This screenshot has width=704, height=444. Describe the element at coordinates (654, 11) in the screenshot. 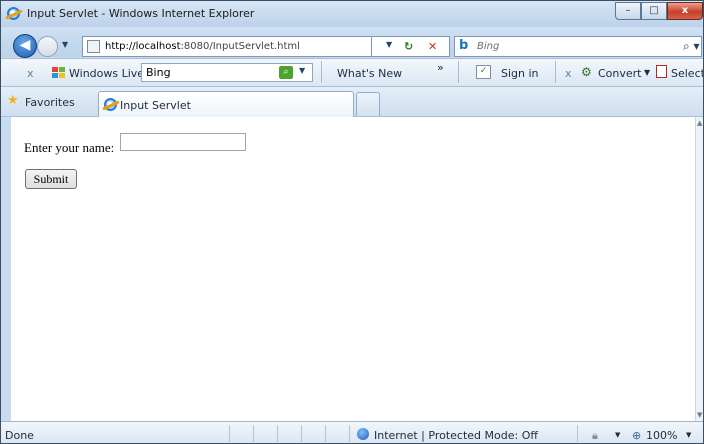

I see `maximize-button: □` at that location.